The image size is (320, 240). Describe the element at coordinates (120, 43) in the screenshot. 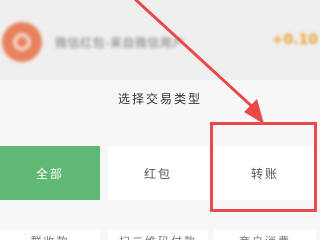

I see `transaction-description: 微信红包-来自微信用户` at that location.